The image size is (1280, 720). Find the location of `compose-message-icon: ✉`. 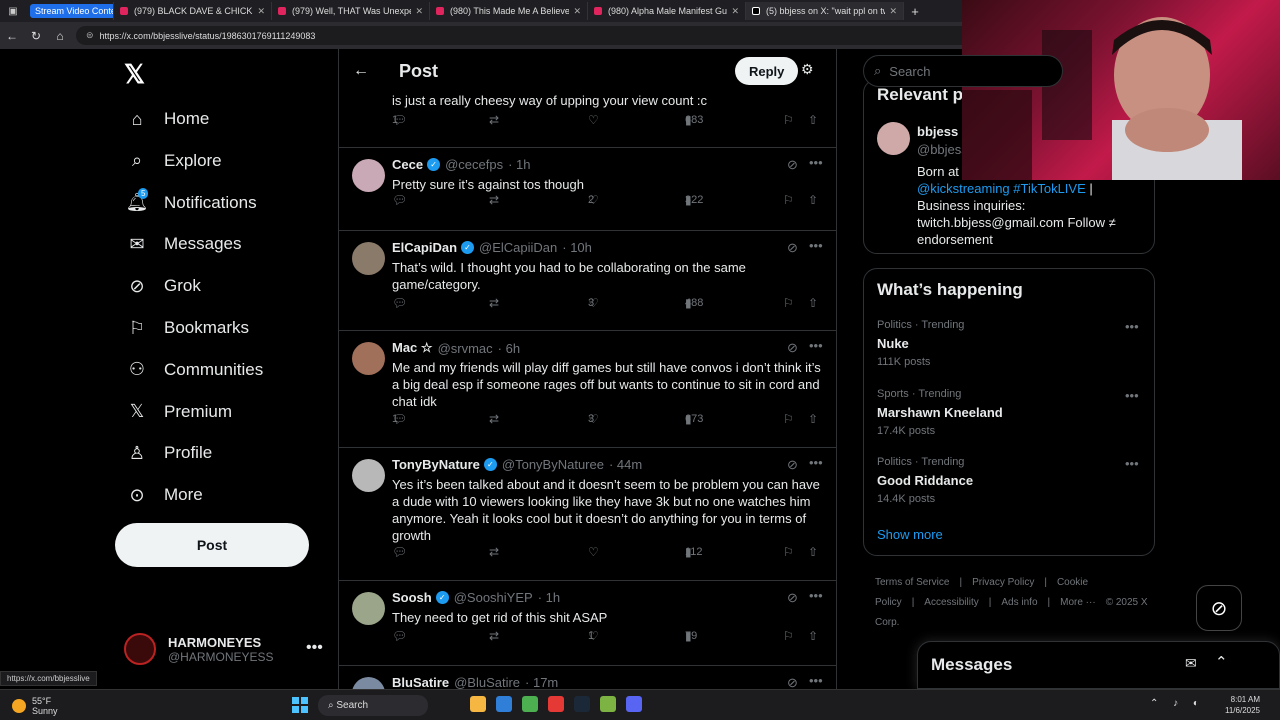

compose-message-icon: ✉ is located at coordinates (1191, 663).